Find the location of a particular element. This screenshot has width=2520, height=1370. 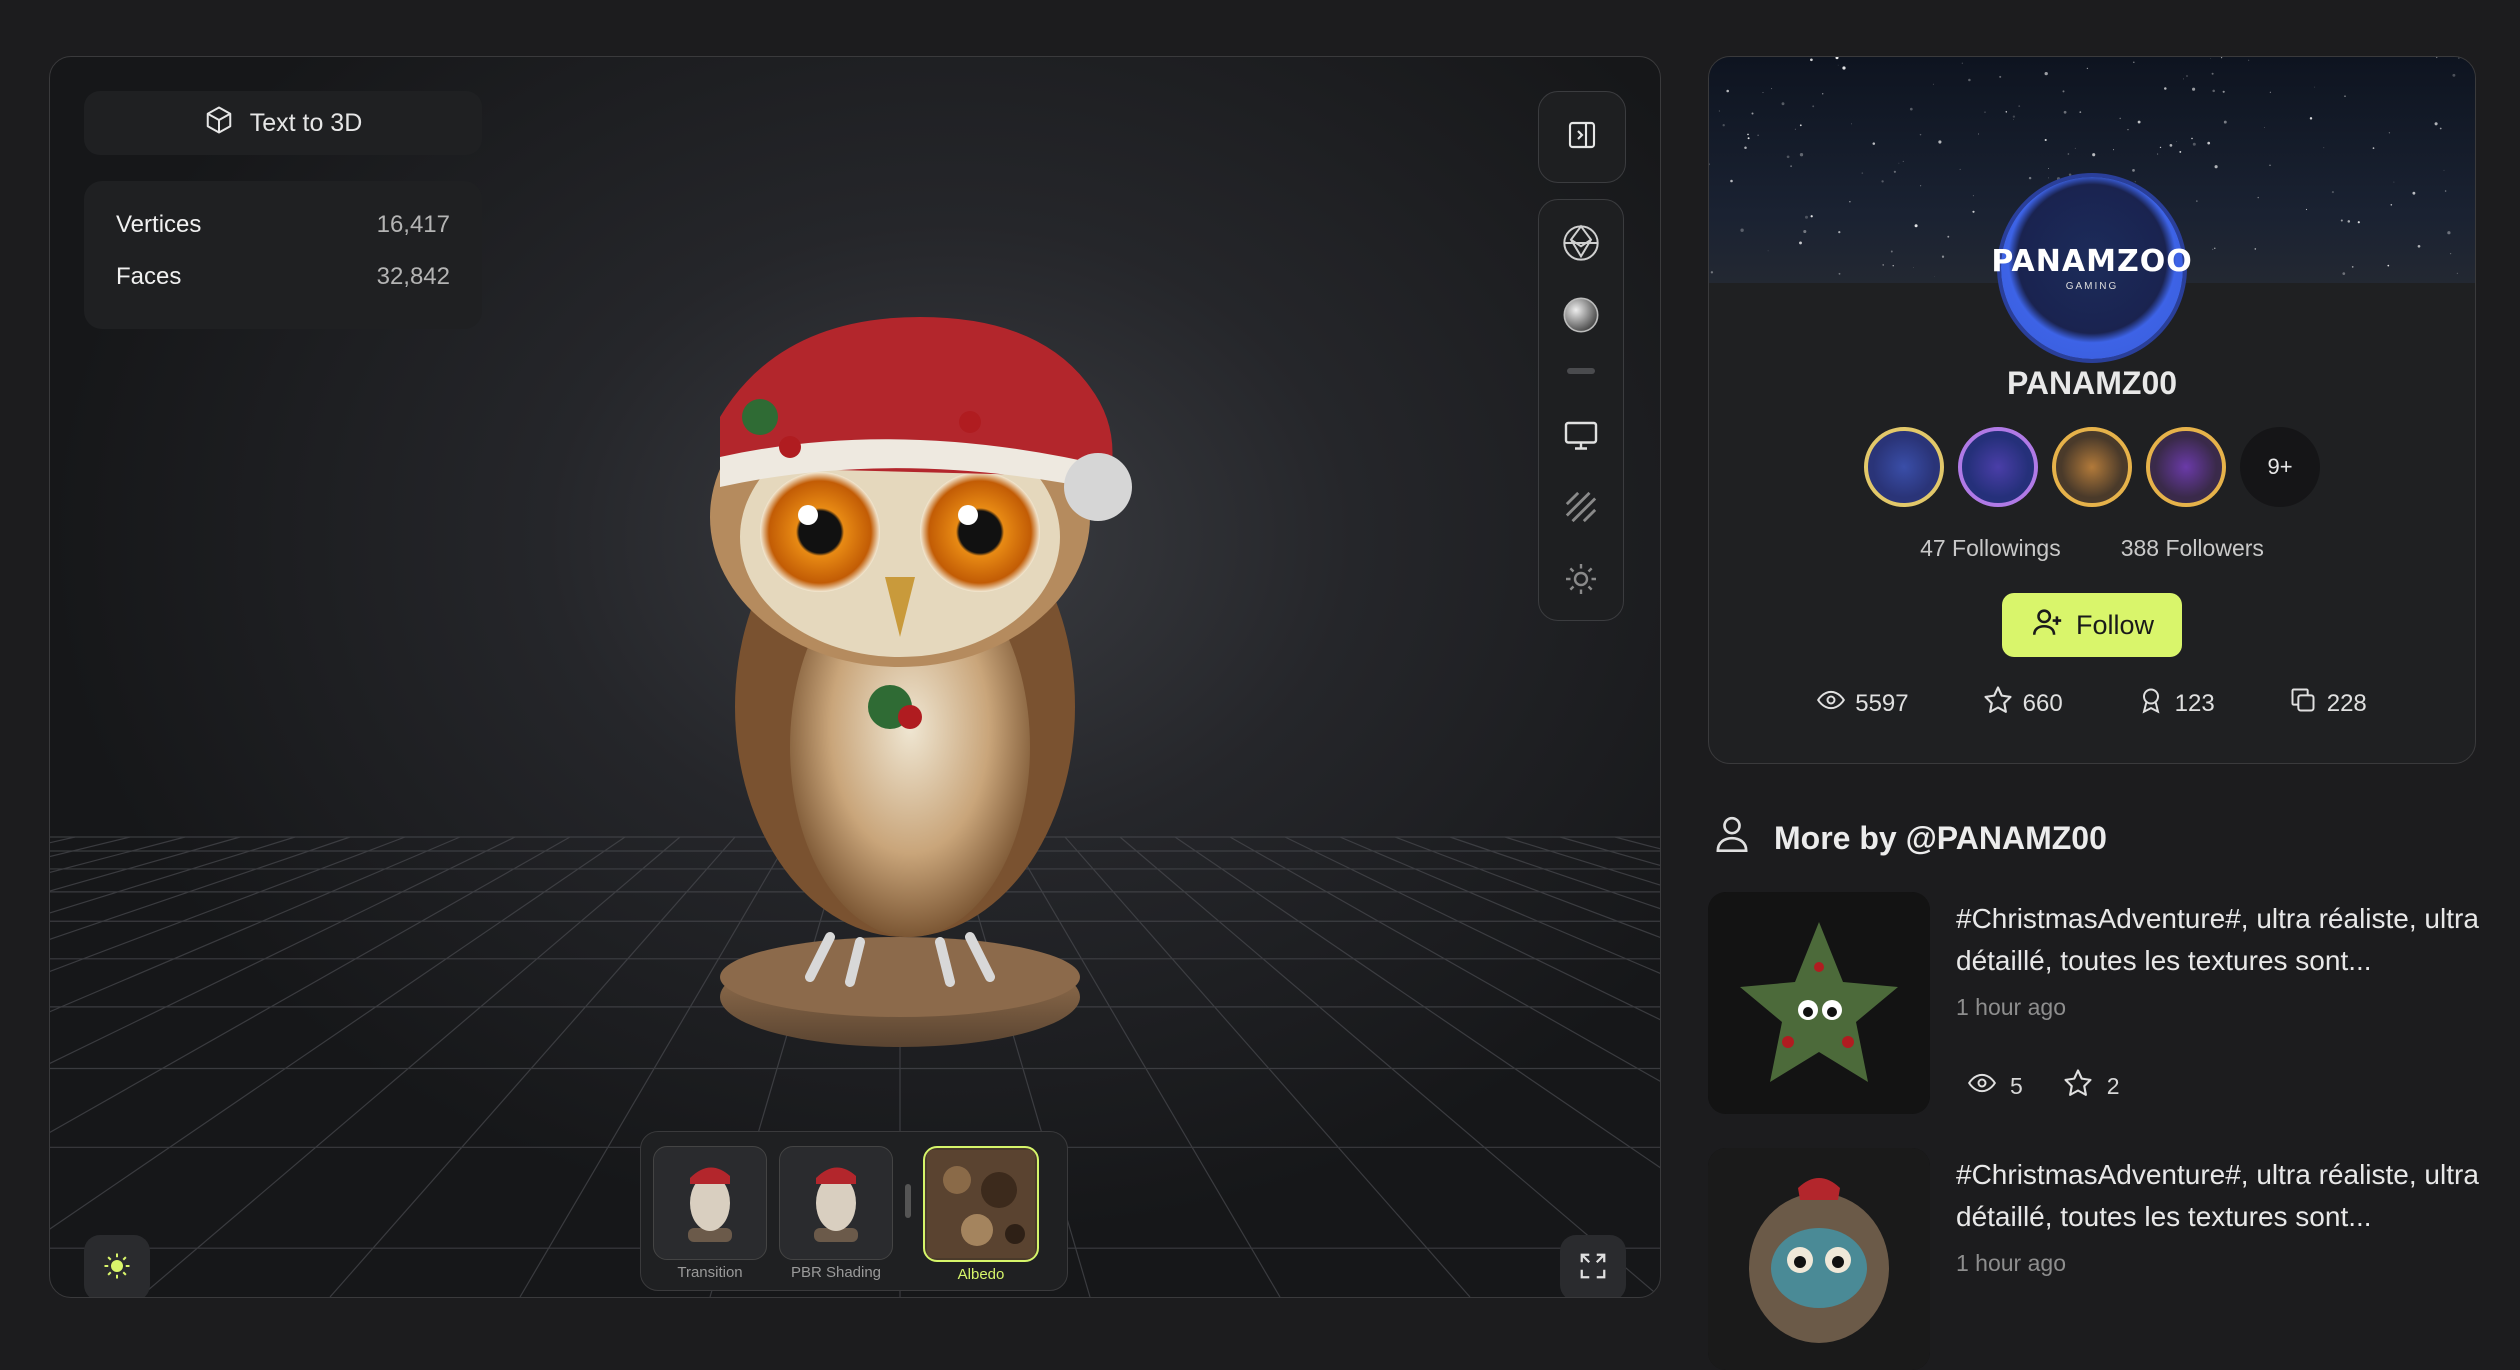

stat-faces: Faces 32,842 is located at coordinates (283, 276).